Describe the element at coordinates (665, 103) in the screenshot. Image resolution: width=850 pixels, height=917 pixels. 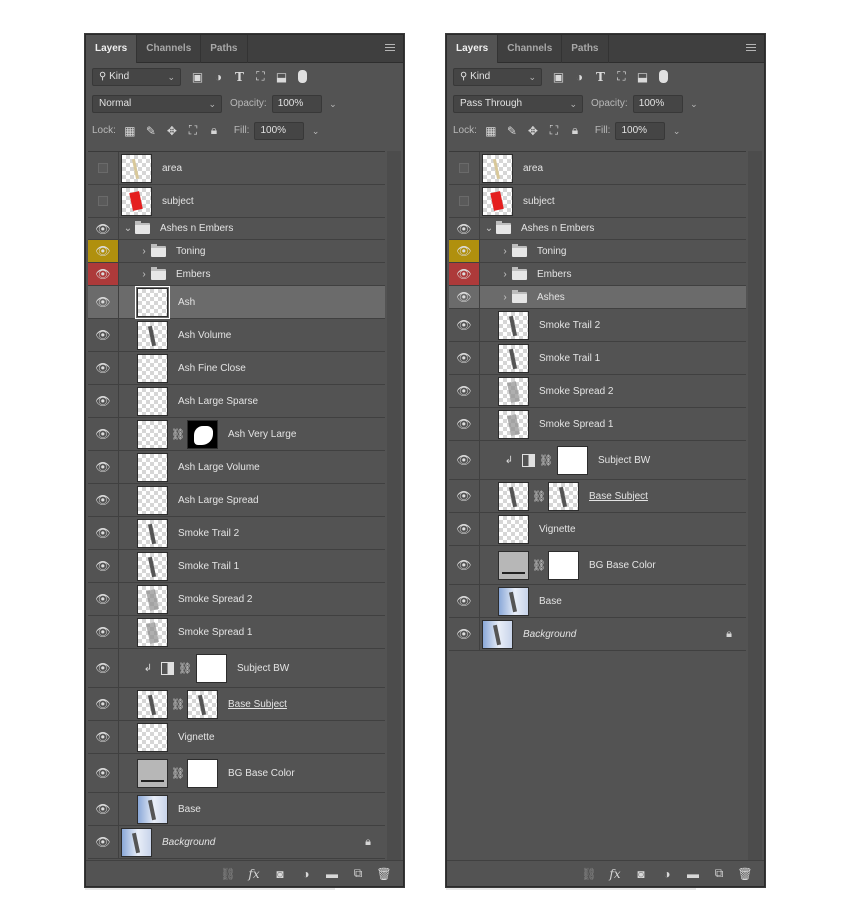
I see `opacity-input: 100% ⌄` at that location.